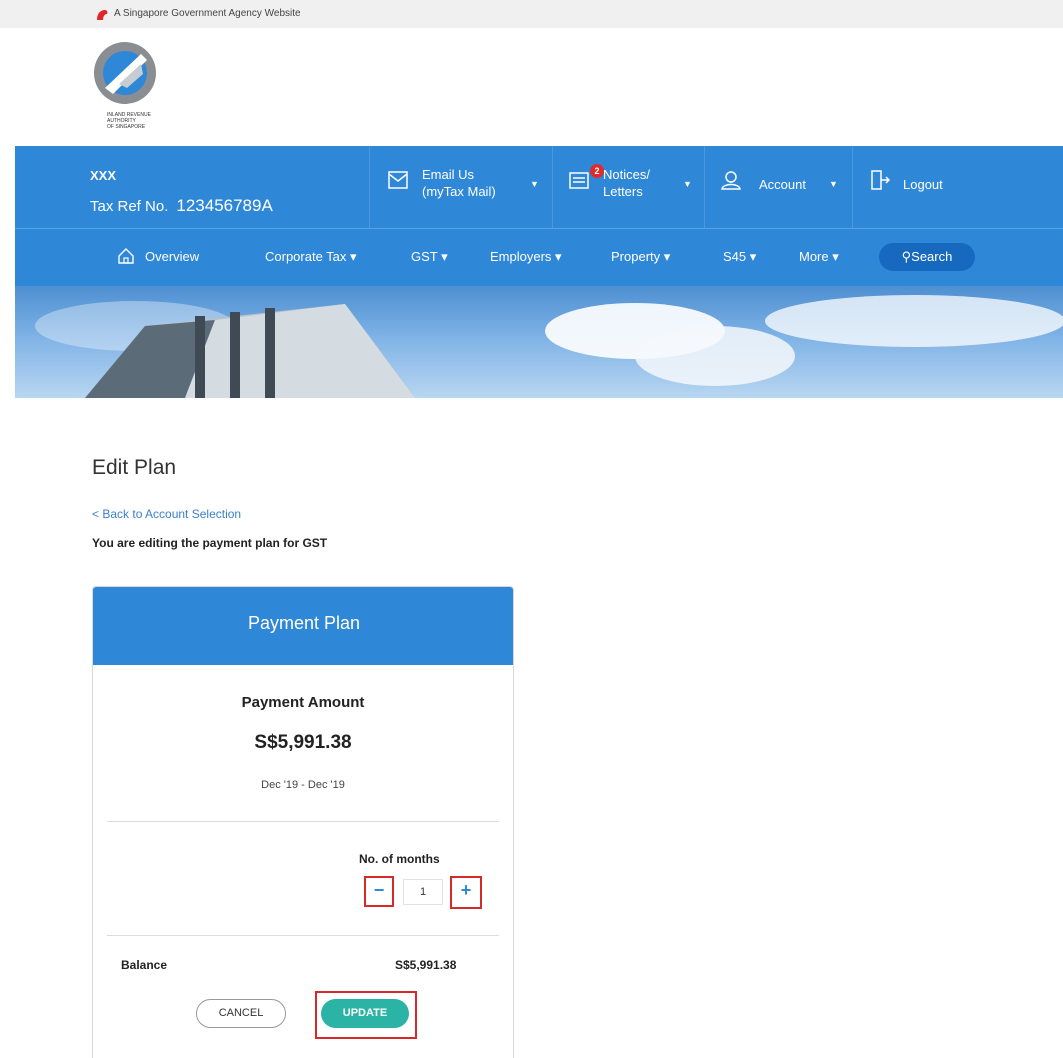 Image resolution: width=1063 pixels, height=1058 pixels. Describe the element at coordinates (365, 1013) in the screenshot. I see `update-button: UPDATE` at that location.